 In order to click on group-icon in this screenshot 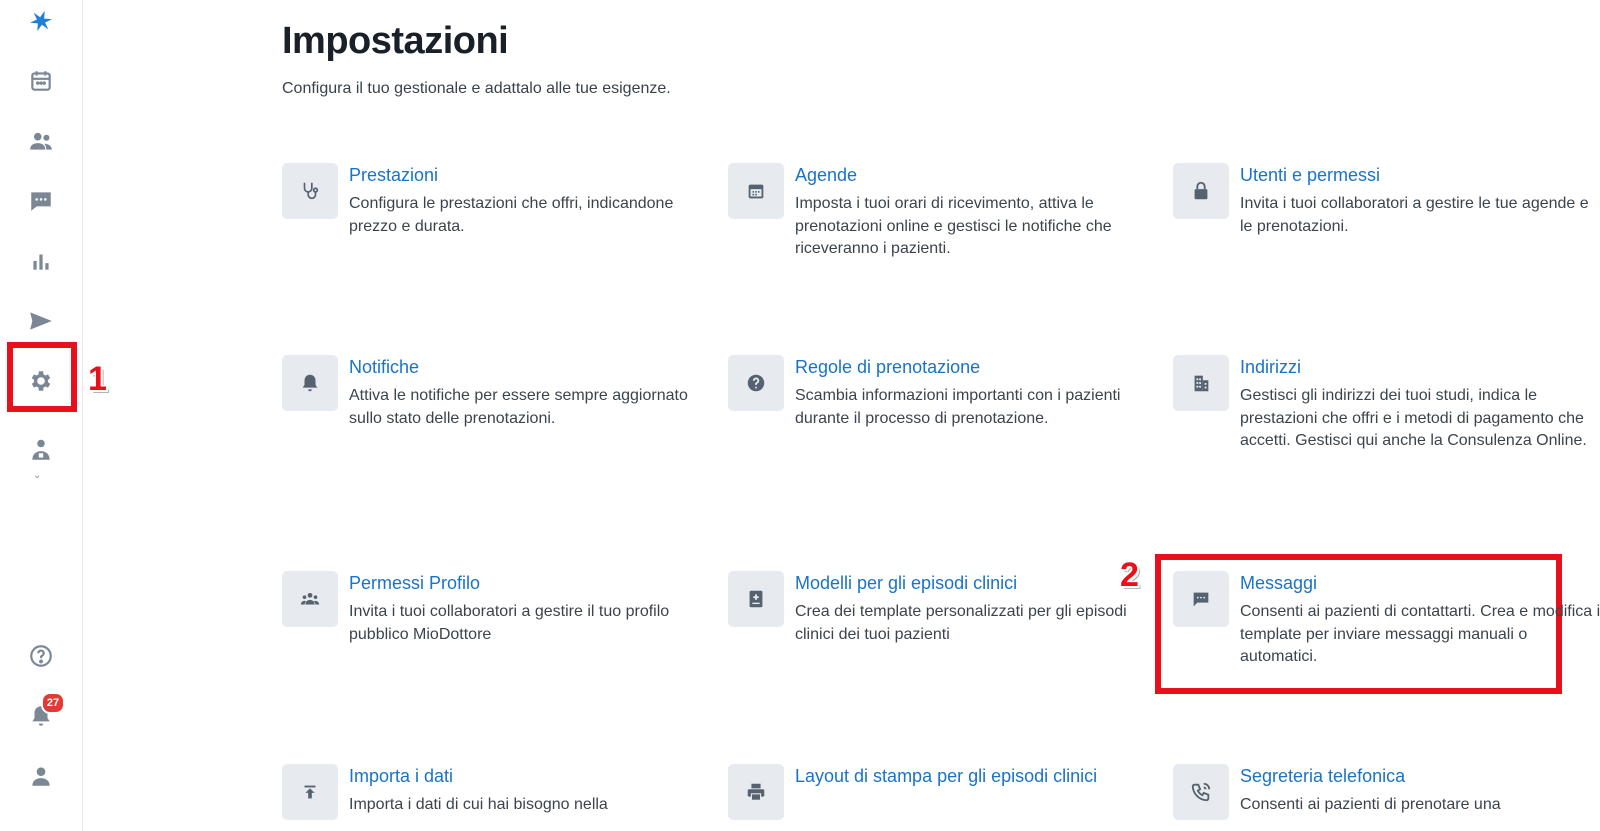, I will do `click(310, 599)`.